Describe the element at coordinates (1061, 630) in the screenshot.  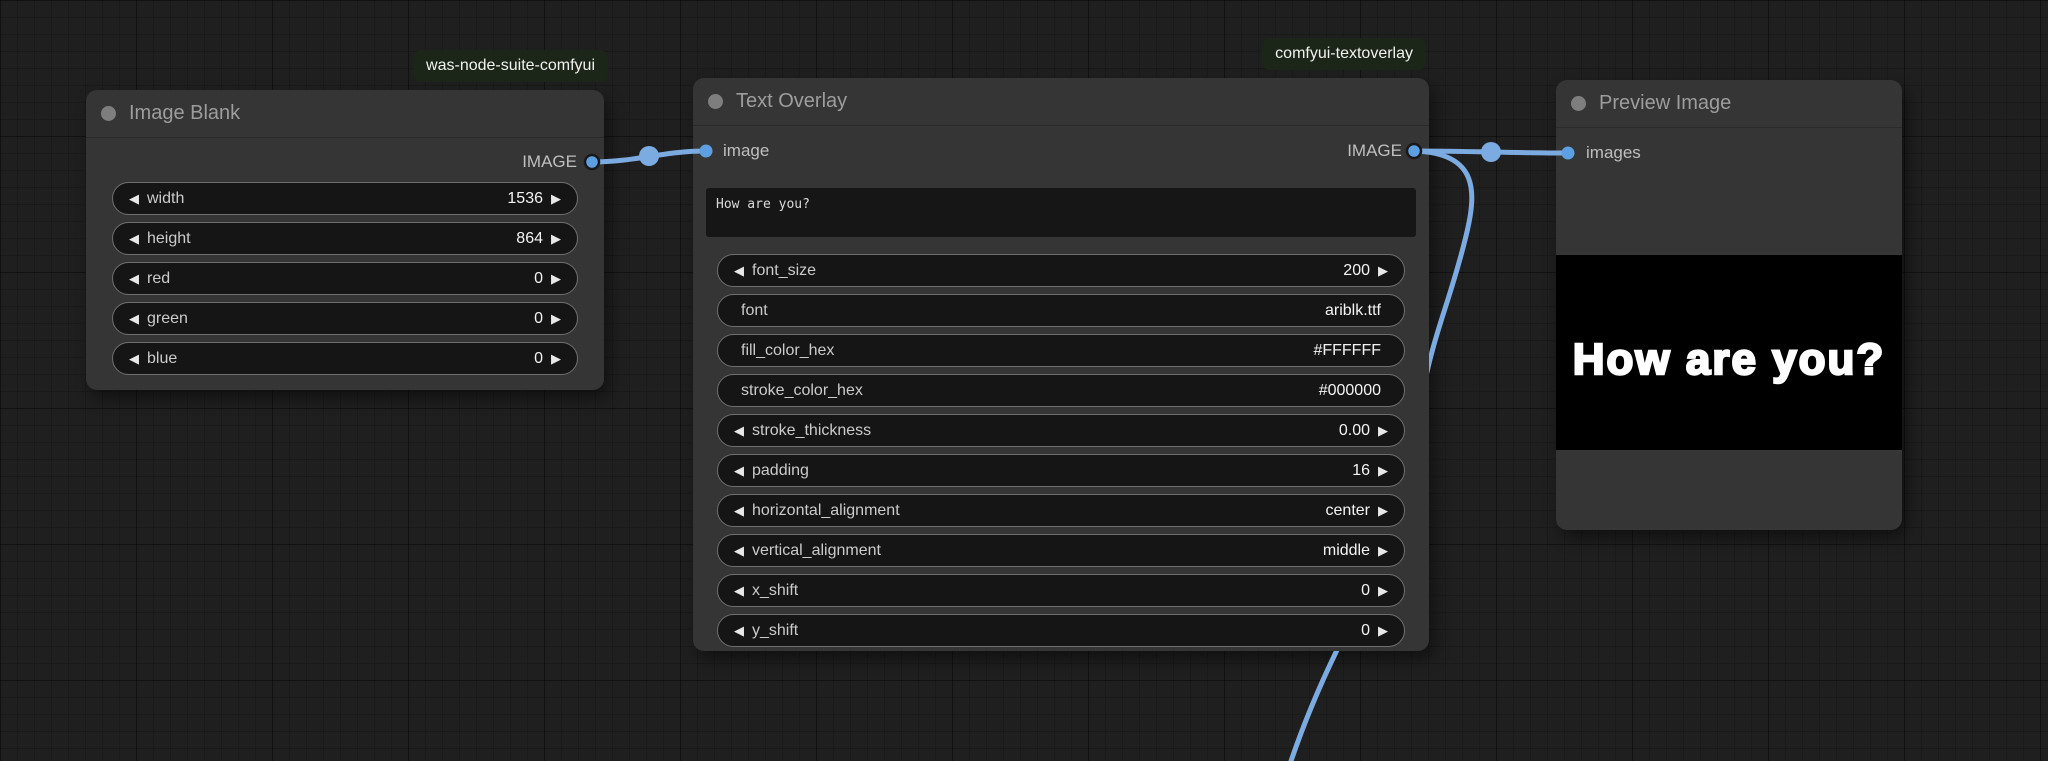
I see `widget-y-shift: ◀ y_shift 0 ▶` at that location.